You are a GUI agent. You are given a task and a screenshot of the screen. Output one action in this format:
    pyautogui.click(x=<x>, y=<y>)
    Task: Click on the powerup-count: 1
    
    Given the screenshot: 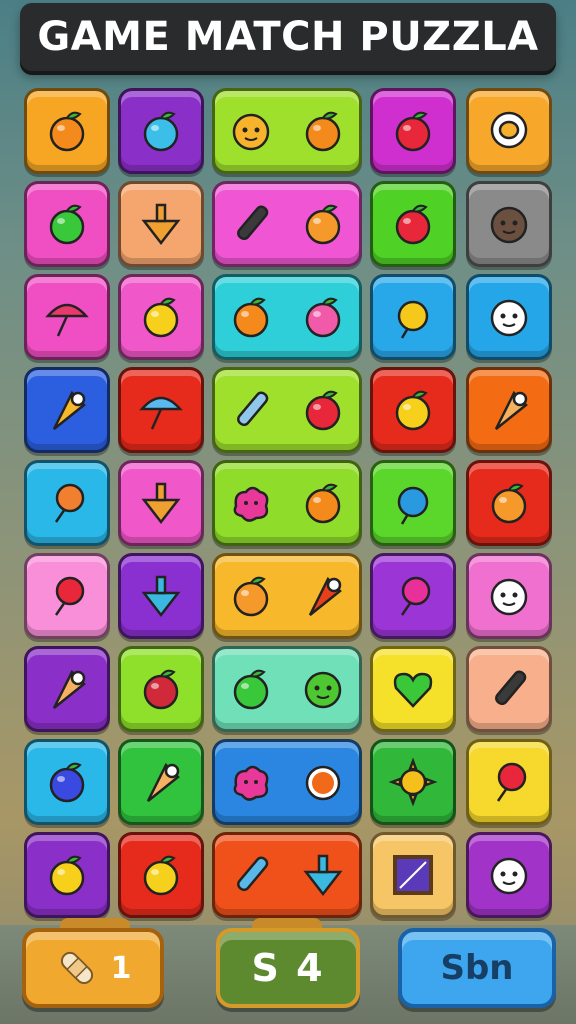 What is the action you would take?
    pyautogui.click(x=121, y=968)
    